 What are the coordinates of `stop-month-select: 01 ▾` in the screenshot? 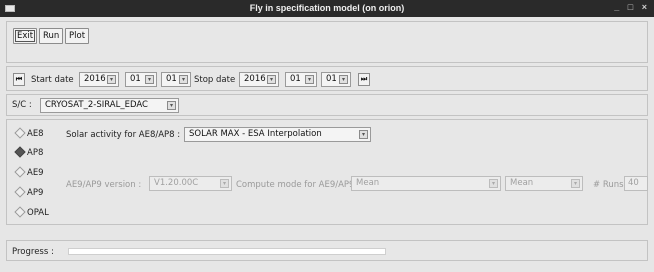 It's located at (301, 79).